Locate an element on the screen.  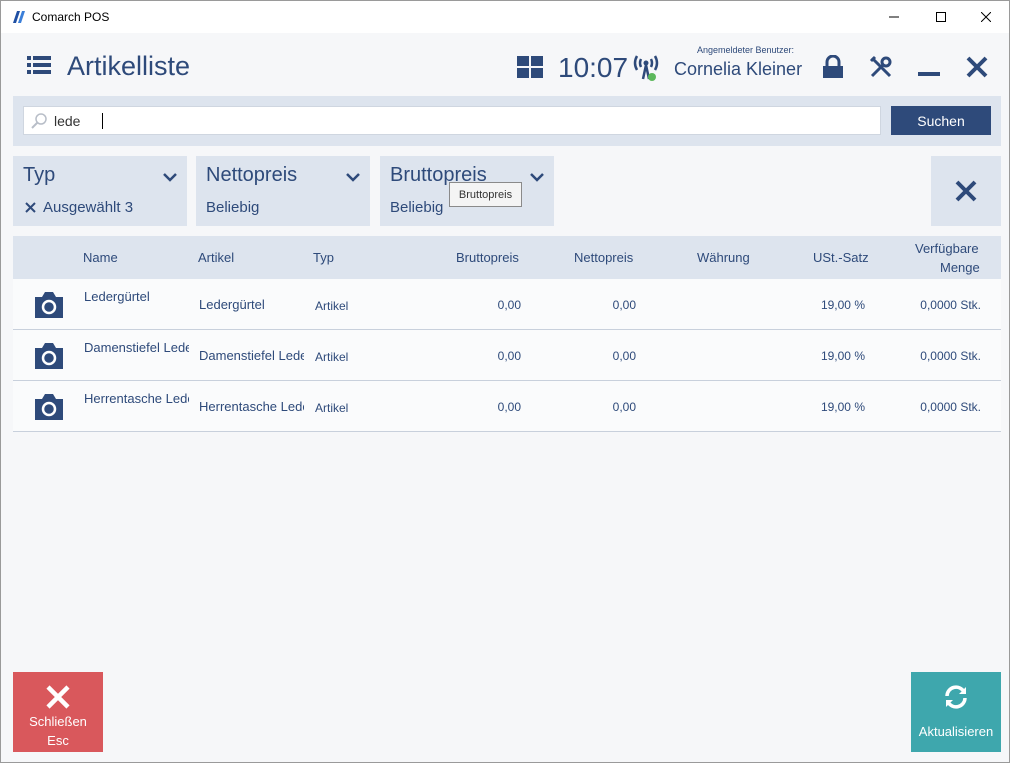
filter-typ: Typ Ausgewählt 3 is located at coordinates (100, 191).